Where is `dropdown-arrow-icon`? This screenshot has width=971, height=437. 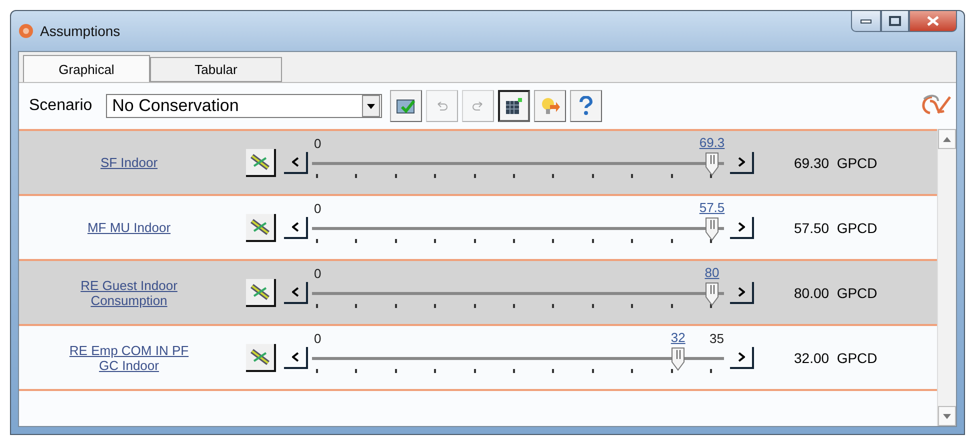
dropdown-arrow-icon is located at coordinates (371, 106).